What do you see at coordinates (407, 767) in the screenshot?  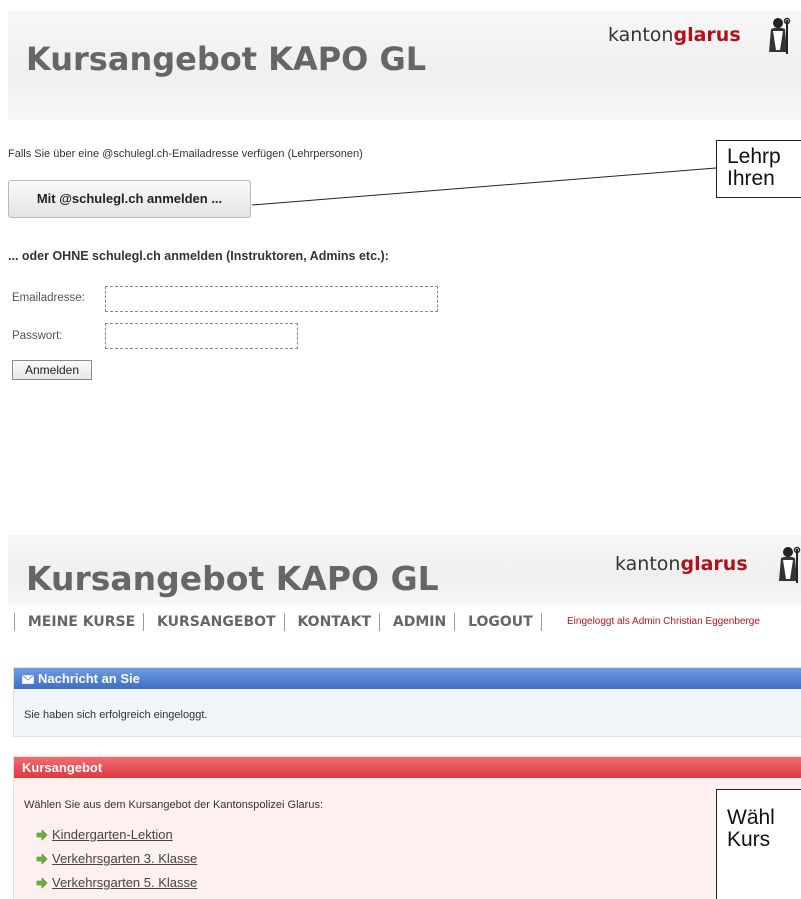 I see `course-panel-header: Kursangebot` at bounding box center [407, 767].